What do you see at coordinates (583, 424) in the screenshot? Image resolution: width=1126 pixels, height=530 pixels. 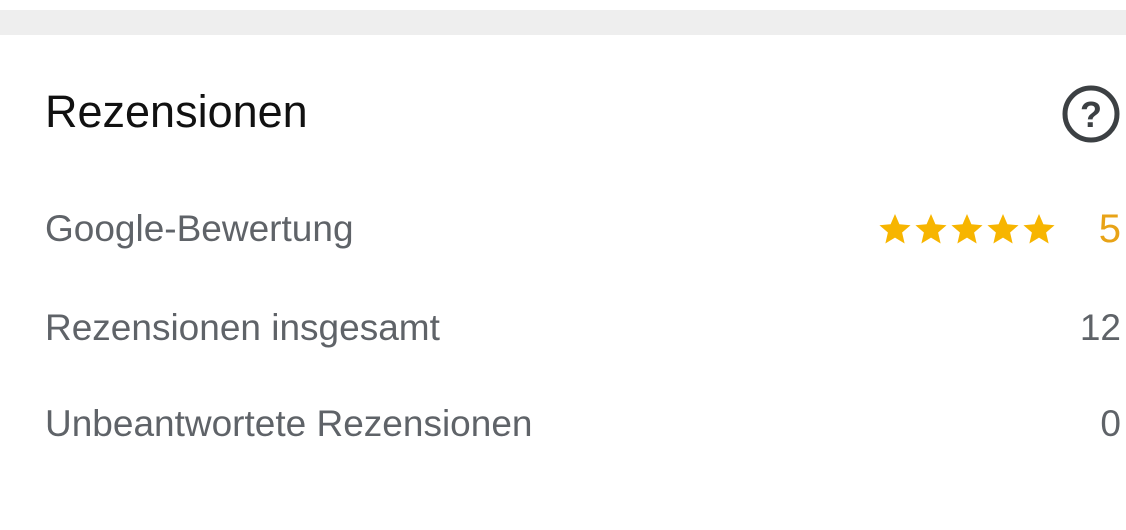 I see `unanswered-reviews-row: Unbeantwortete Rezensionen 0` at bounding box center [583, 424].